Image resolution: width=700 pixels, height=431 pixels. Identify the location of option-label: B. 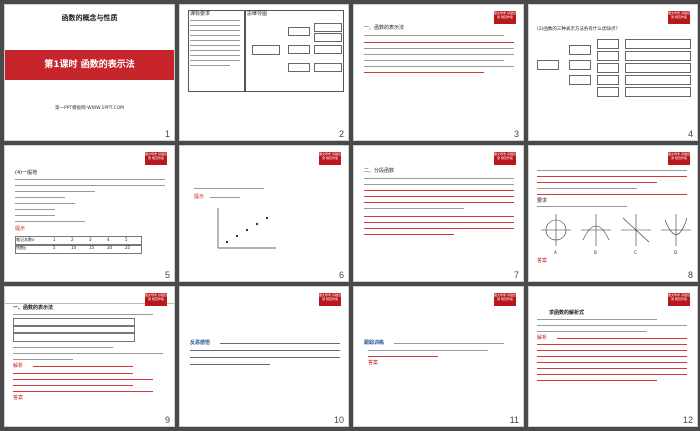
(595, 252).